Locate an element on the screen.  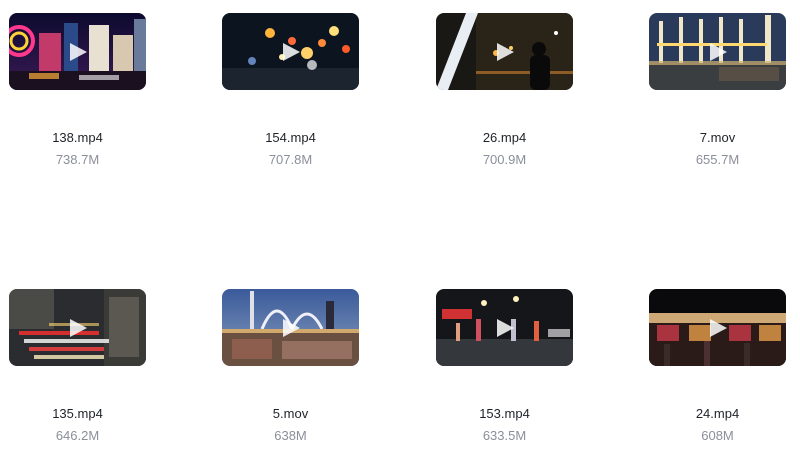
video-filesize: 633.5M is located at coordinates (504, 435).